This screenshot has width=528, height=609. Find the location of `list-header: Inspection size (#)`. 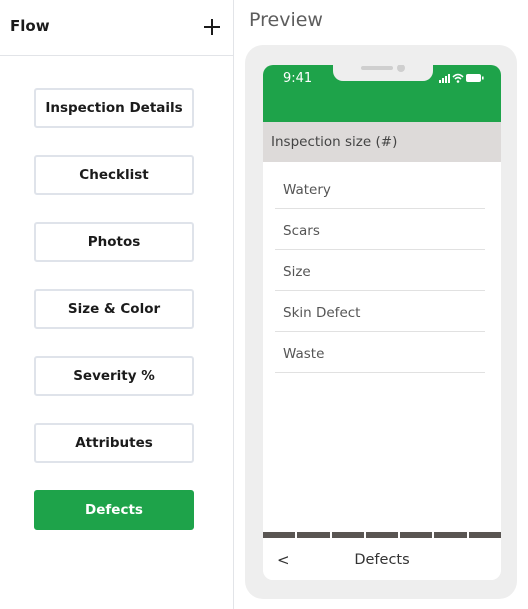

list-header: Inspection size (#) is located at coordinates (382, 142).